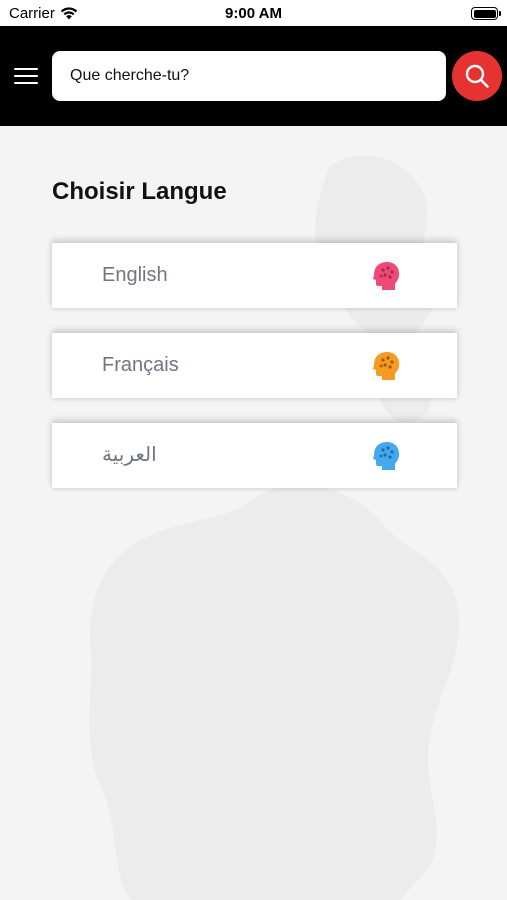 The image size is (507, 900). Describe the element at coordinates (249, 76) in the screenshot. I see `search-input` at that location.